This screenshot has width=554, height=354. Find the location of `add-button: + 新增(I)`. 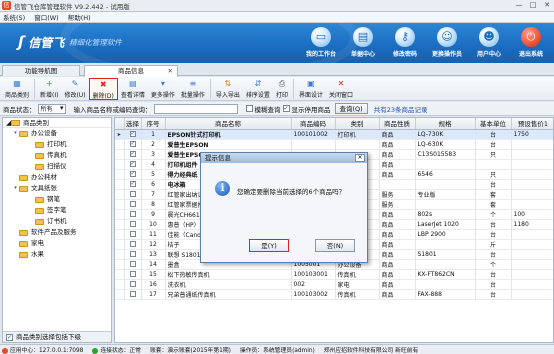

add-button: + 新增(I) is located at coordinates (49, 89).